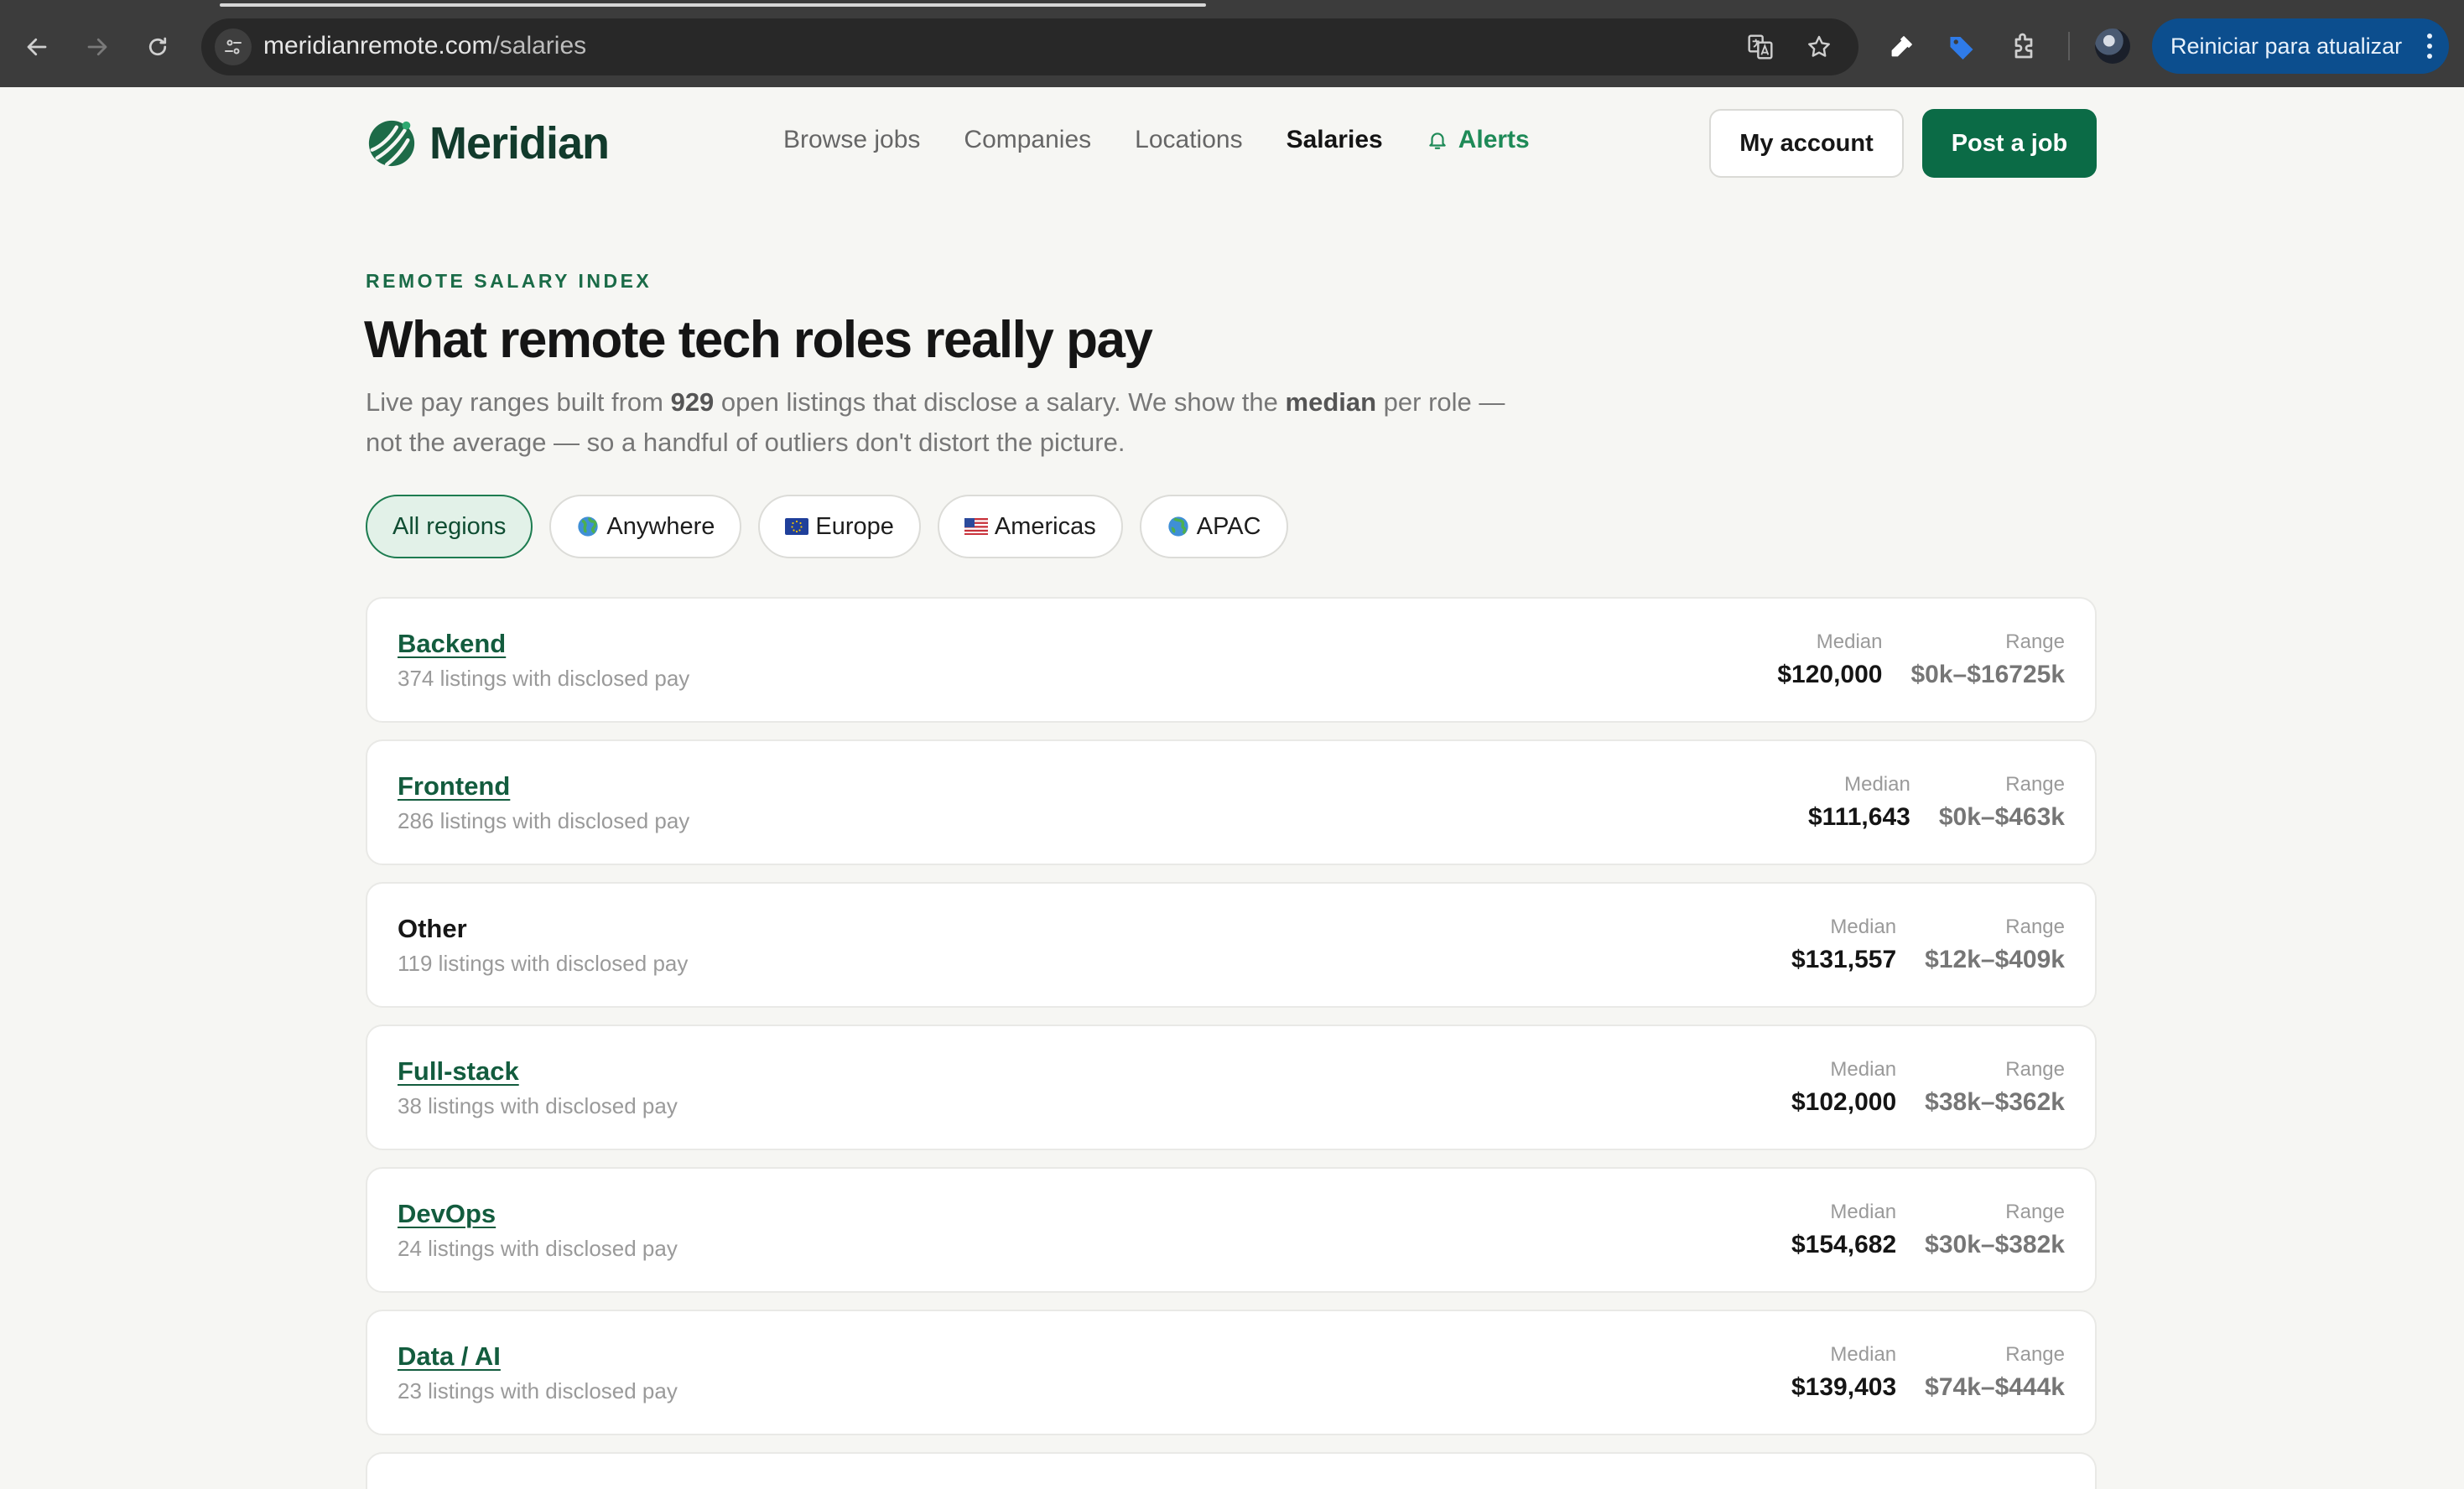 Image resolution: width=2464 pixels, height=1489 pixels. Describe the element at coordinates (1914, 1087) in the screenshot. I see `role-stats: Median $102,000 Range $38k–$362k` at that location.